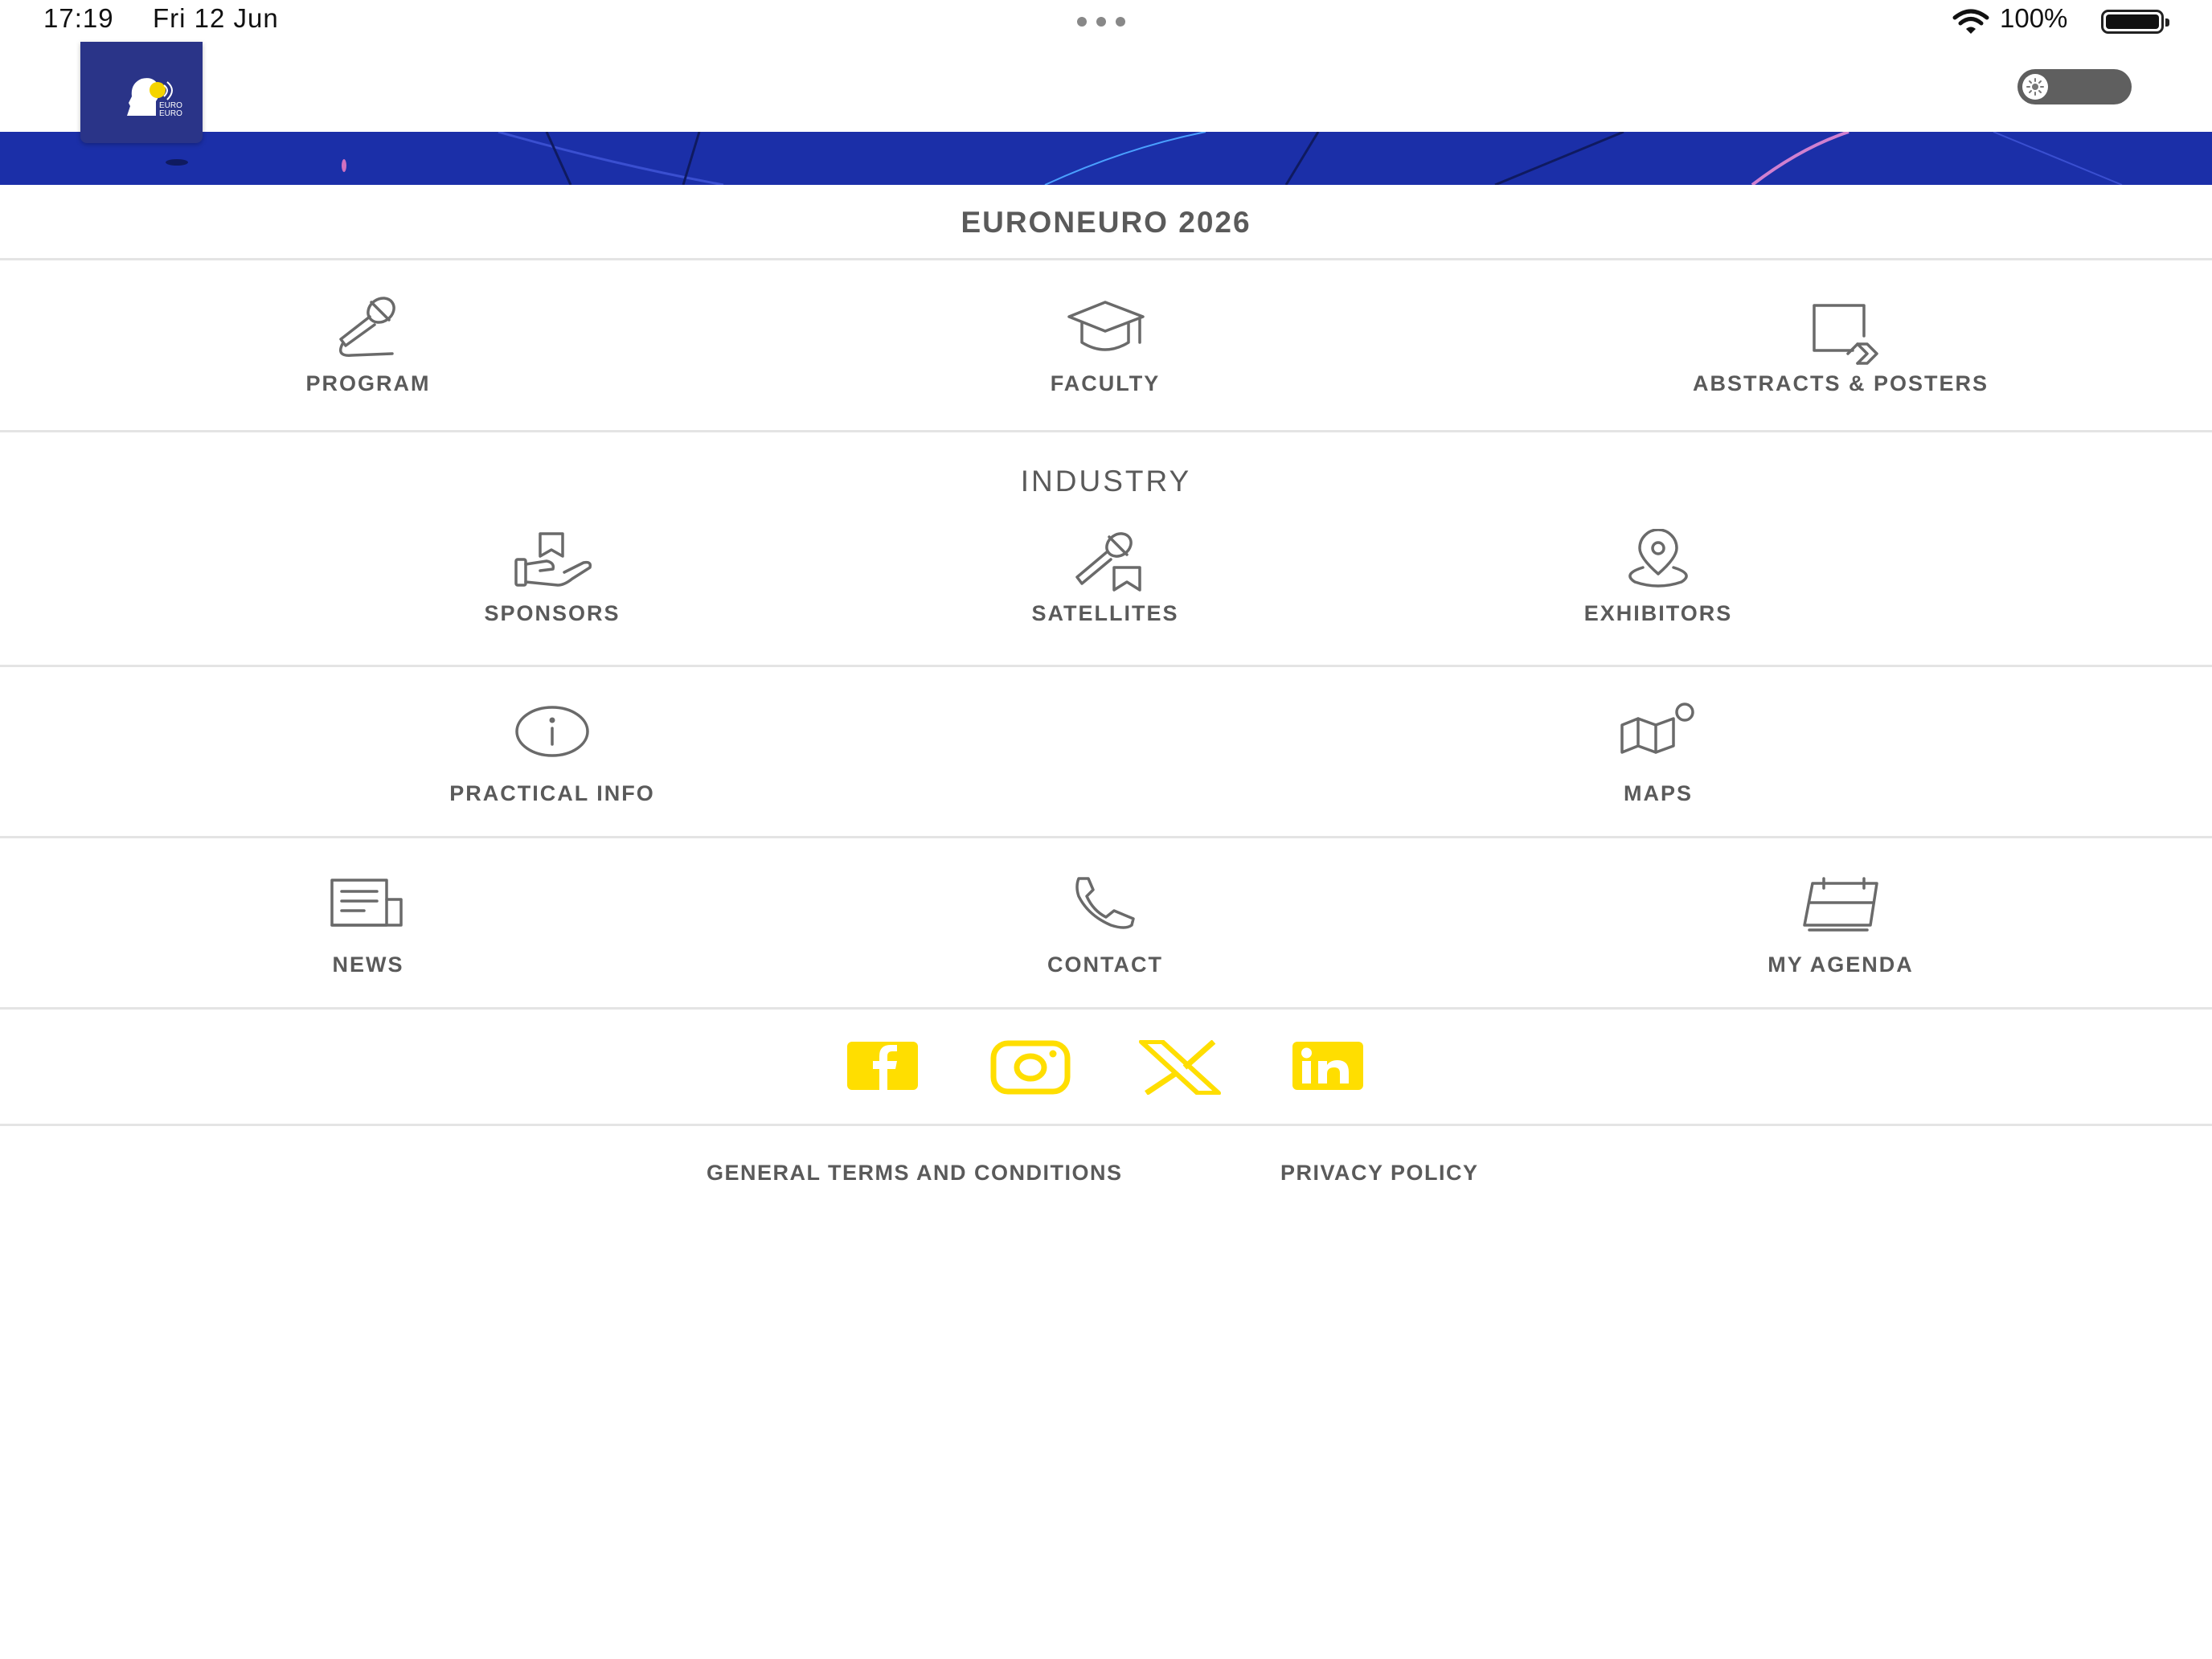  Describe the element at coordinates (368, 964) in the screenshot. I see `news-label: NEWS` at that location.